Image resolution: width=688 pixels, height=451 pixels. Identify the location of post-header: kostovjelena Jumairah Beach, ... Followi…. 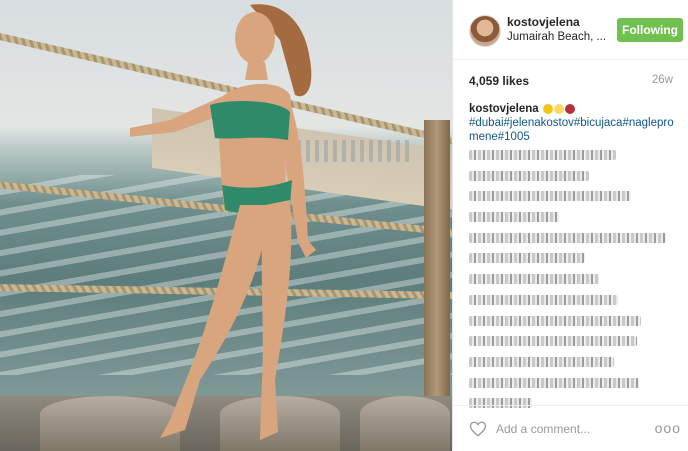
(570, 30).